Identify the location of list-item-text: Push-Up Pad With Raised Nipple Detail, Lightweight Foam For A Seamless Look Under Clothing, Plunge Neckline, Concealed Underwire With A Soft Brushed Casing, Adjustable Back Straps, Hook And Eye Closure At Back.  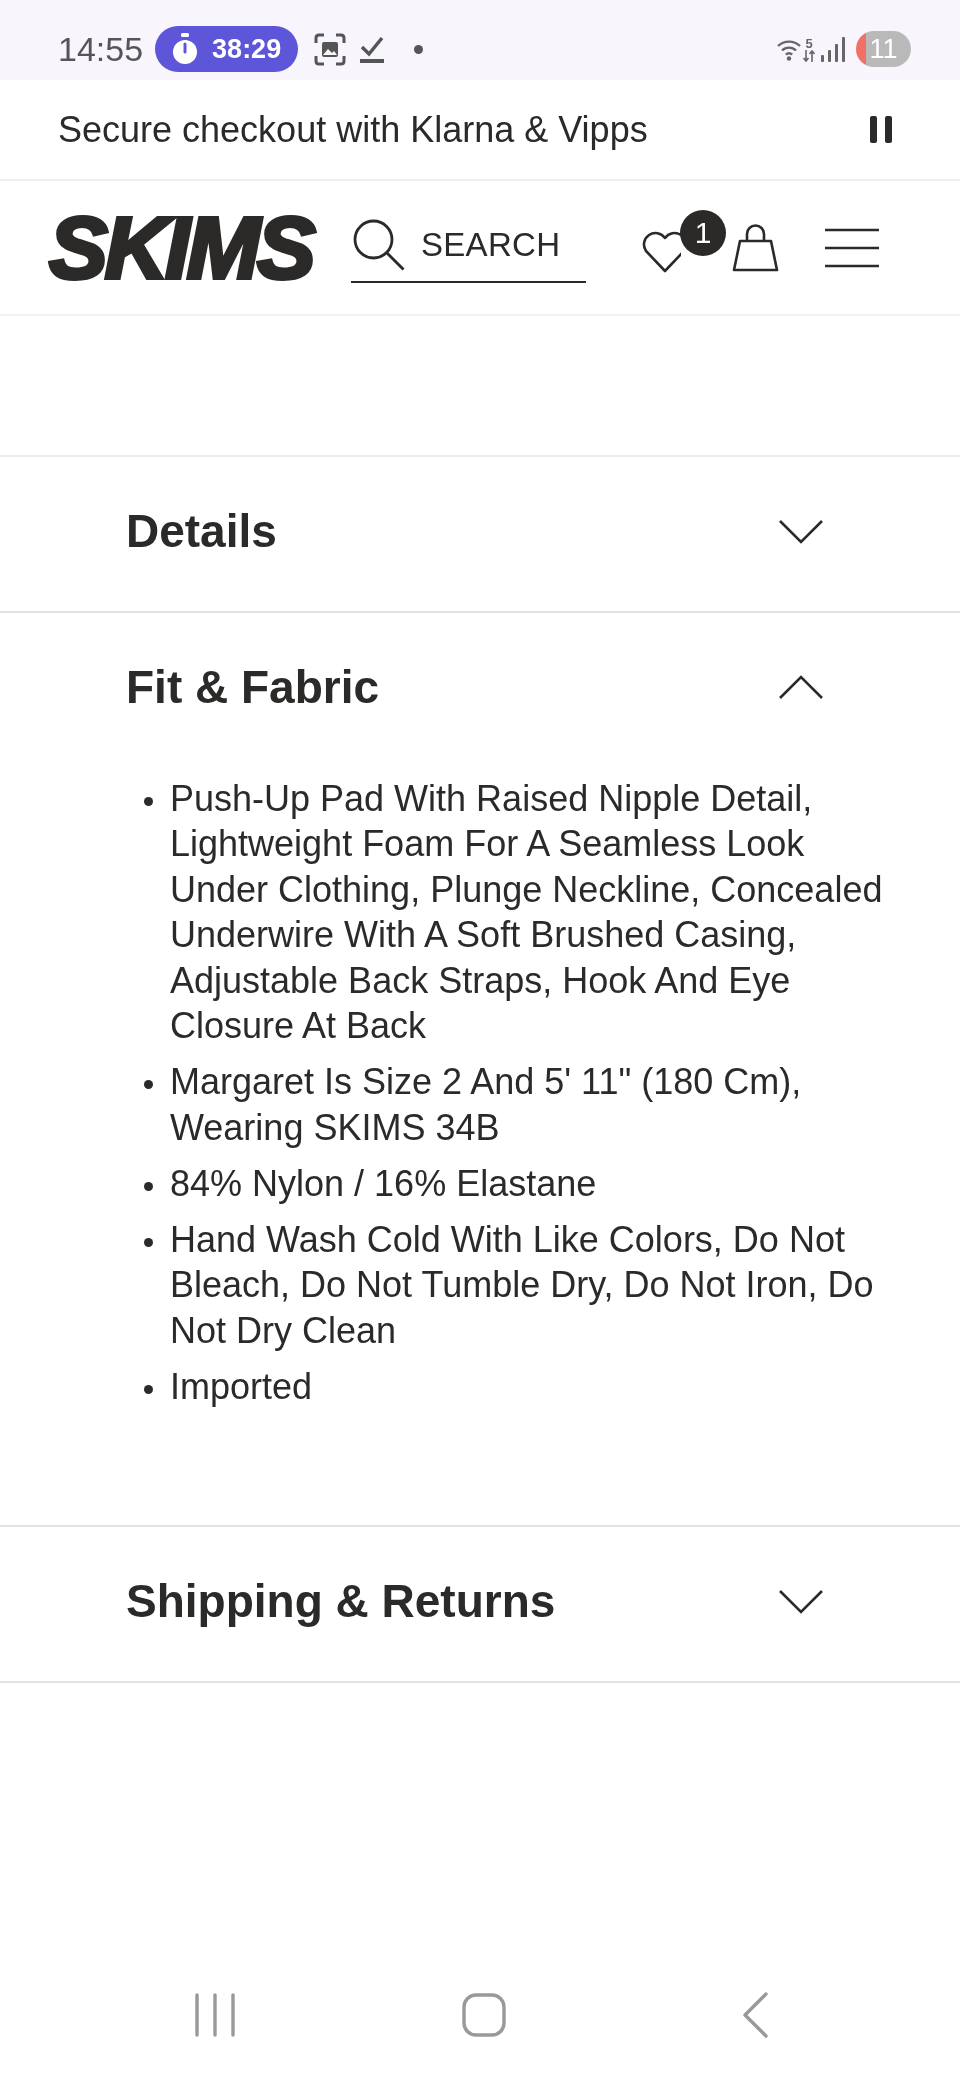
(527, 913).